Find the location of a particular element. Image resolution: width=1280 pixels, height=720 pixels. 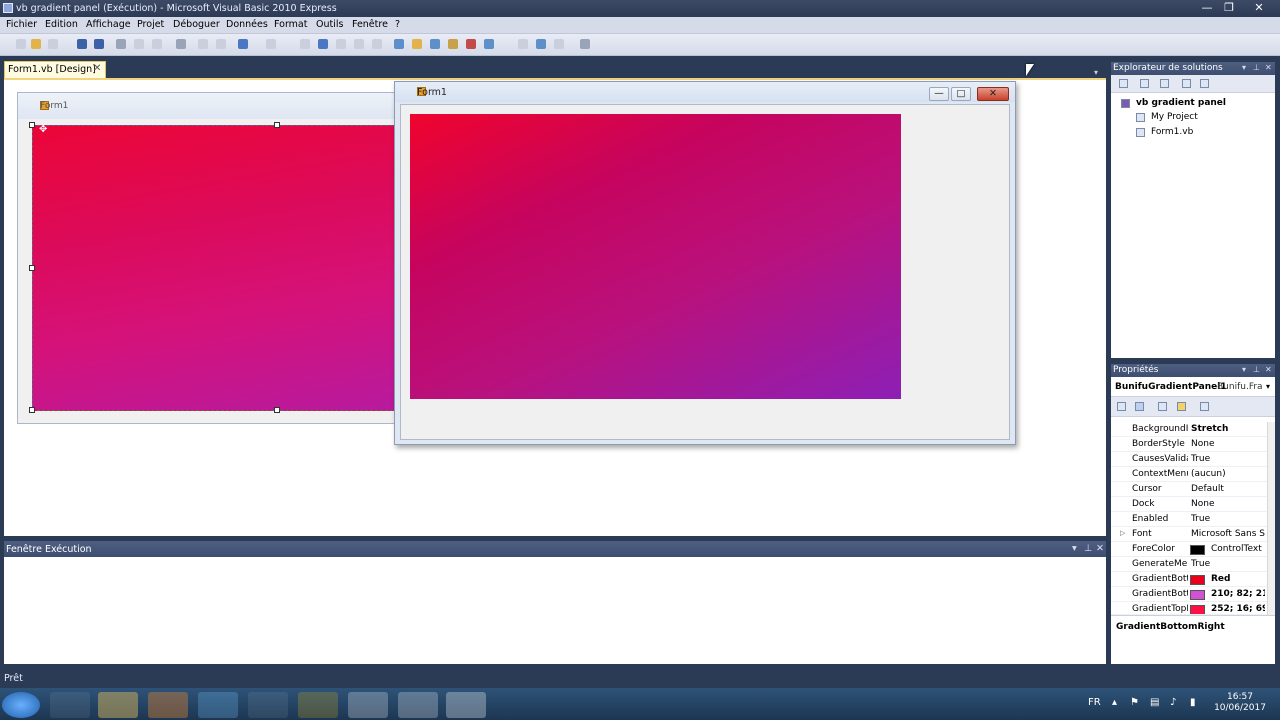

signal-icon: ▮ is located at coordinates (1193, 702).